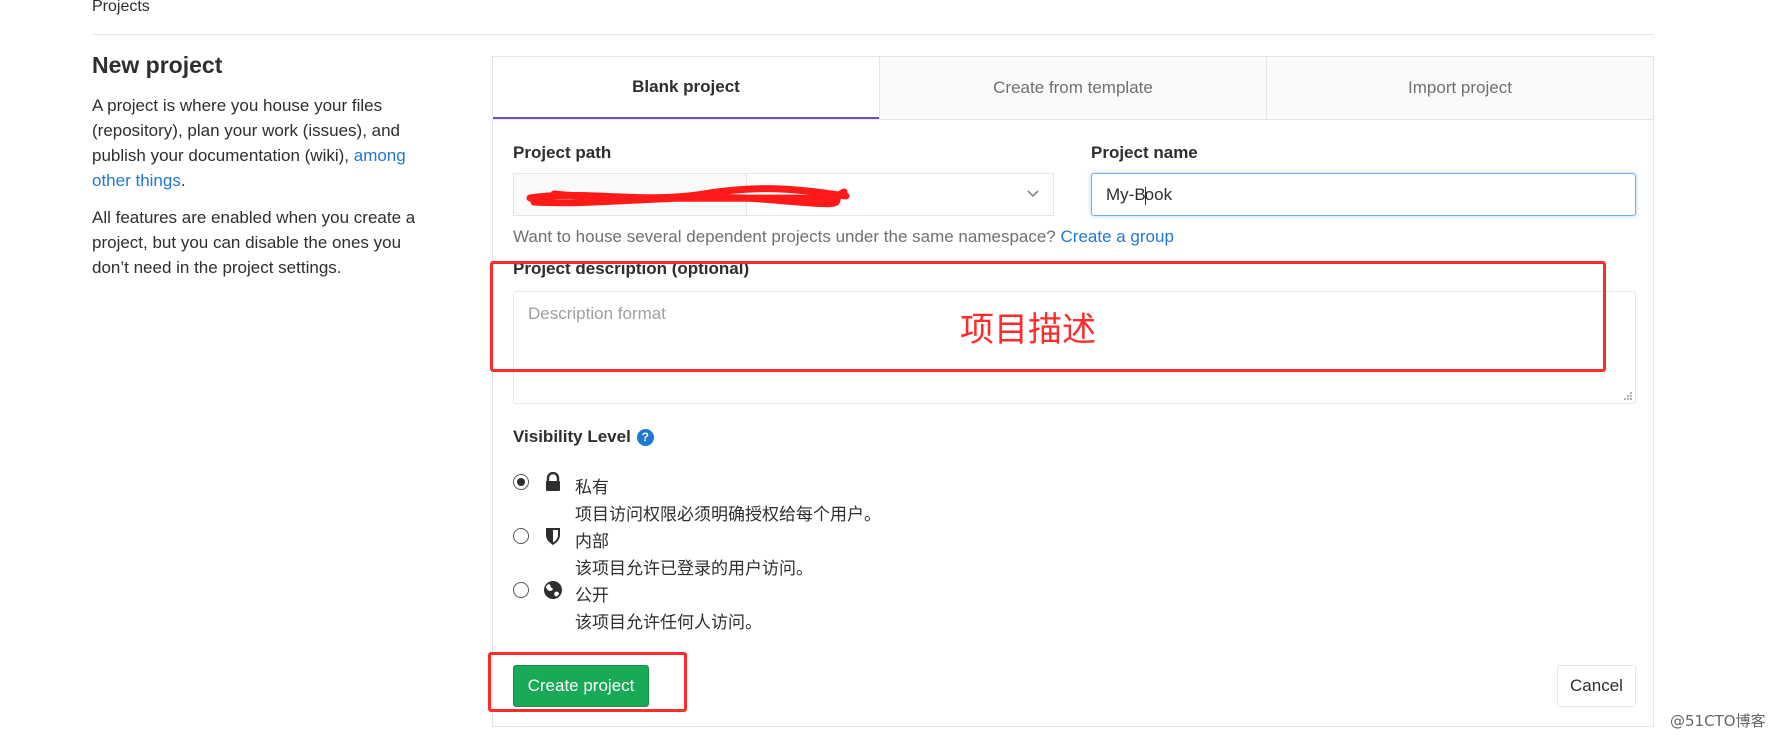 This screenshot has height=737, width=1782. Describe the element at coordinates (592, 542) in the screenshot. I see `internal-title: 内部` at that location.